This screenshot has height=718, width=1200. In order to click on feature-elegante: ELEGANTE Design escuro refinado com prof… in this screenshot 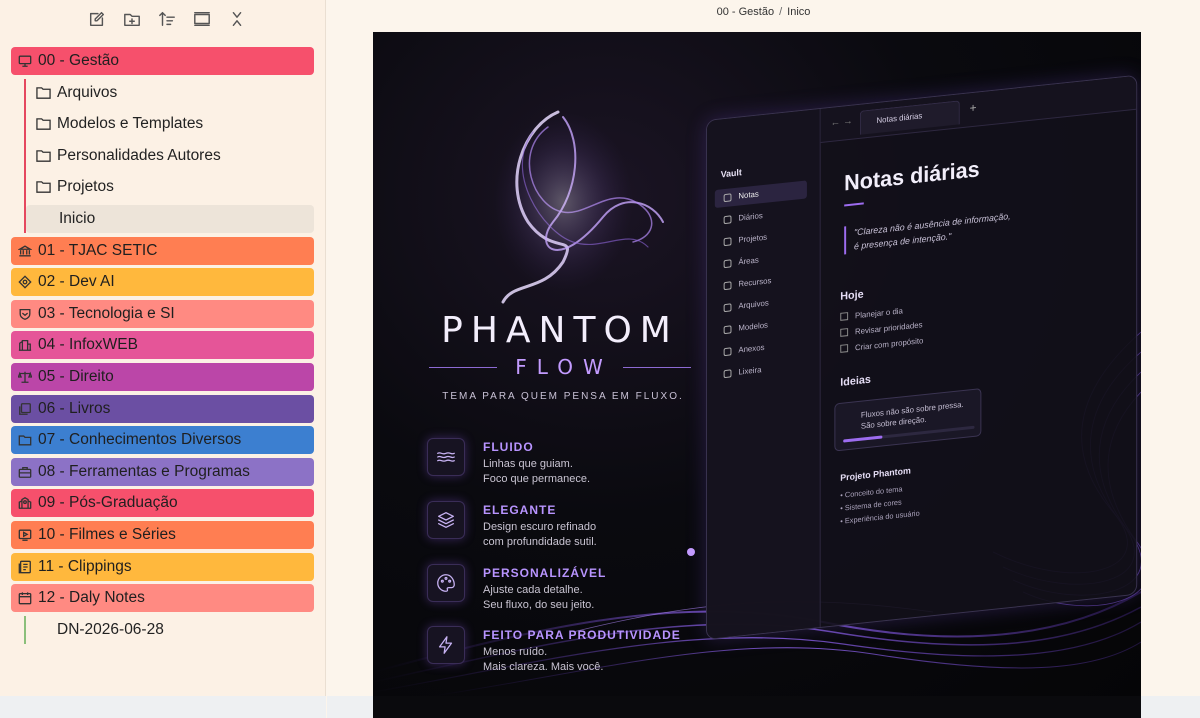, I will do `click(577, 526)`.